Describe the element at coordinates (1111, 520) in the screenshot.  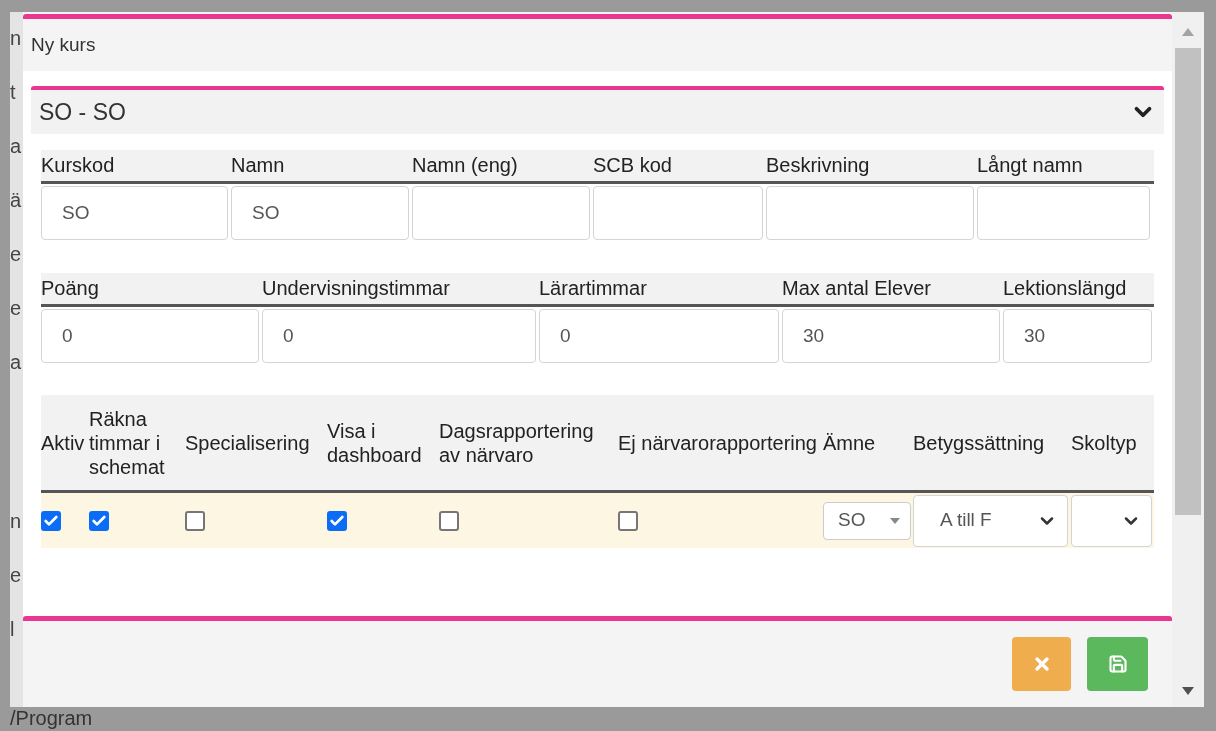
I see `dropdown-field` at that location.